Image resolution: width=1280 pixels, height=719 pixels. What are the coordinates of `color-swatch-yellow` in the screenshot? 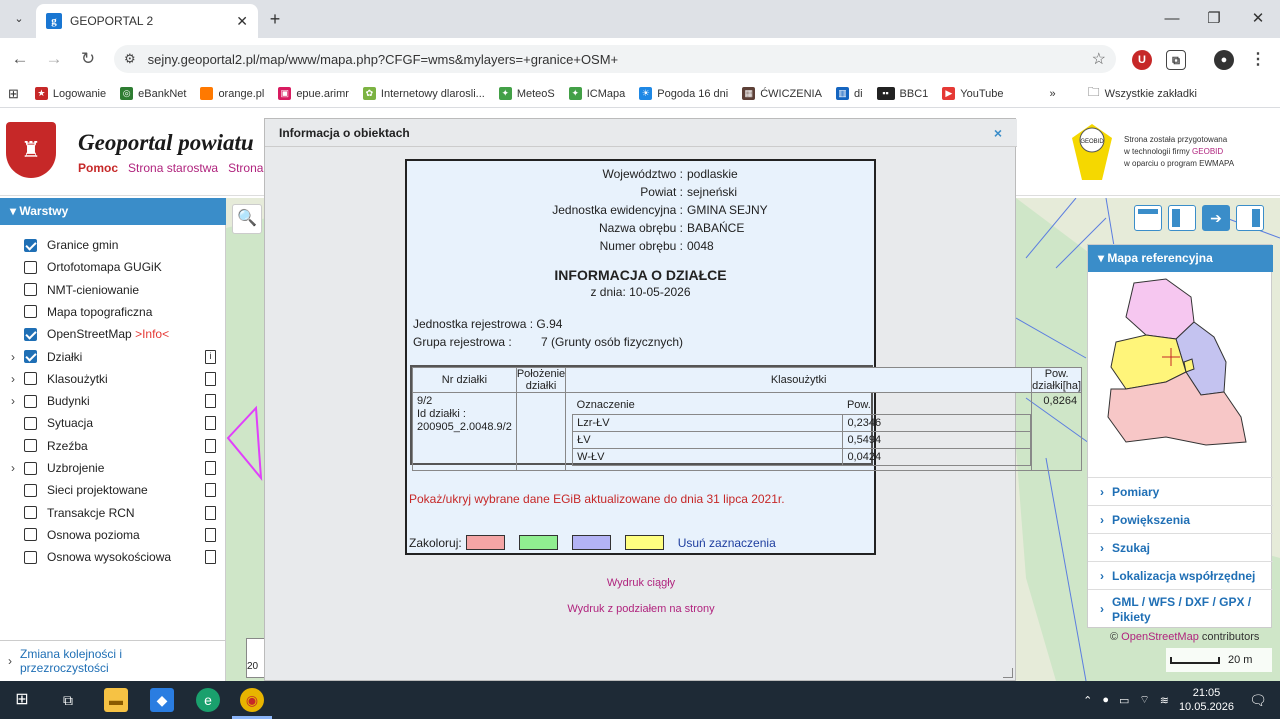 It's located at (644, 542).